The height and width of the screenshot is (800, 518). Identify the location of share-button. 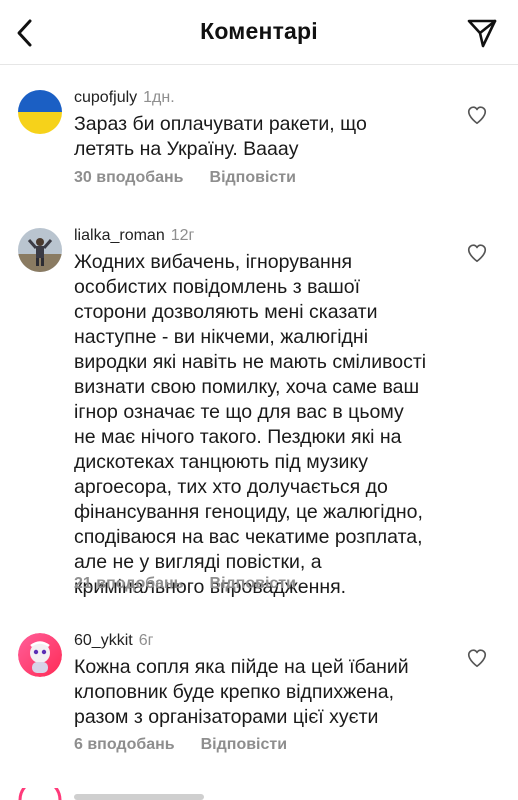
(482, 33).